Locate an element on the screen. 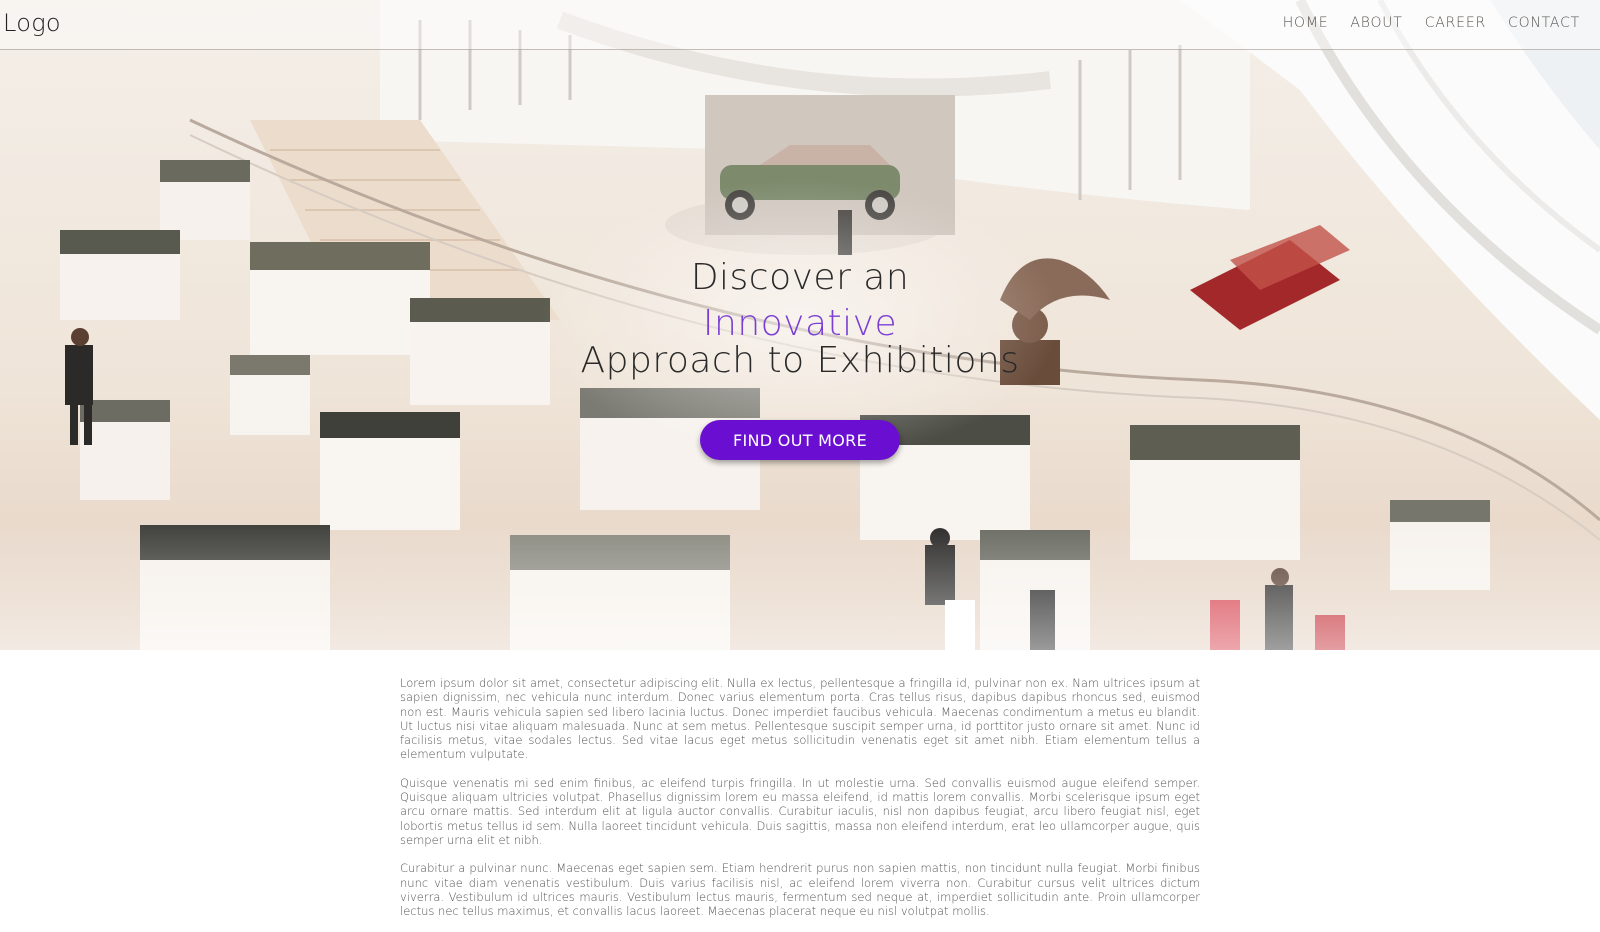  nav-link-career: CAREER is located at coordinates (1455, 23).